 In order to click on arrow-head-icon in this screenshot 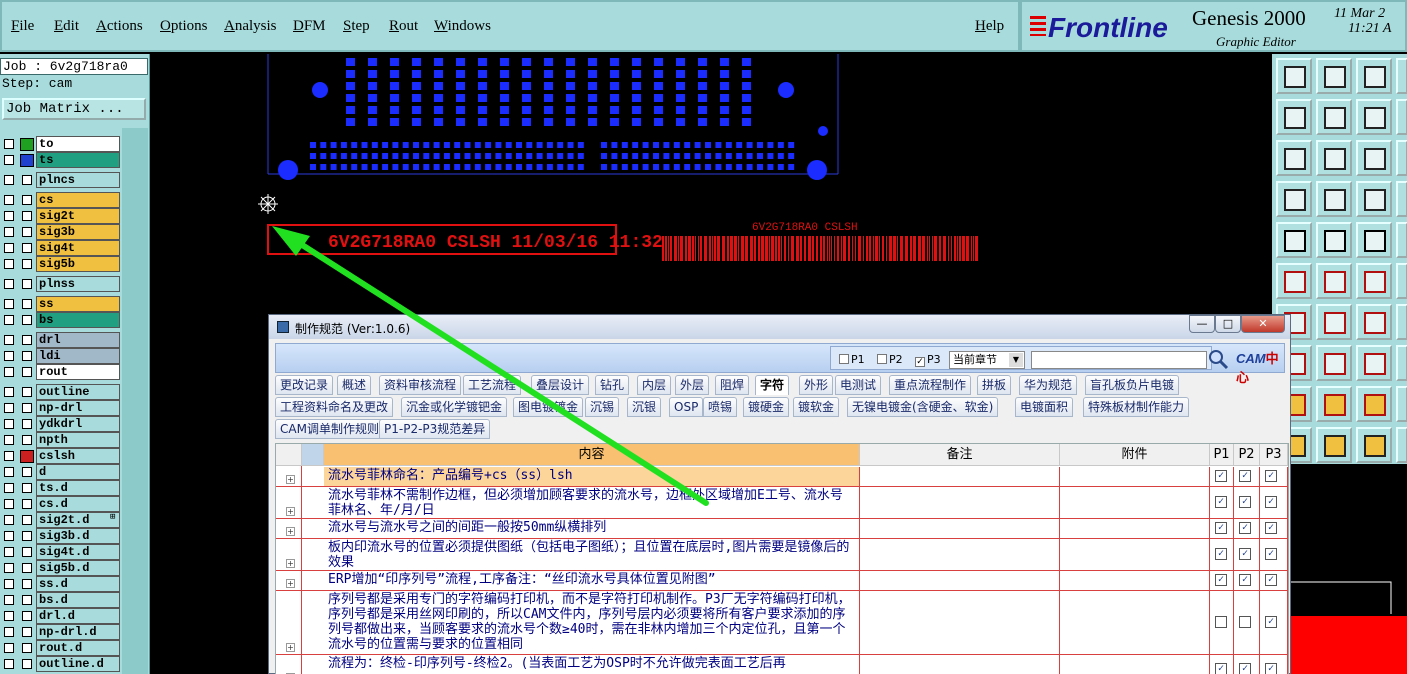, I will do `click(291, 241)`.